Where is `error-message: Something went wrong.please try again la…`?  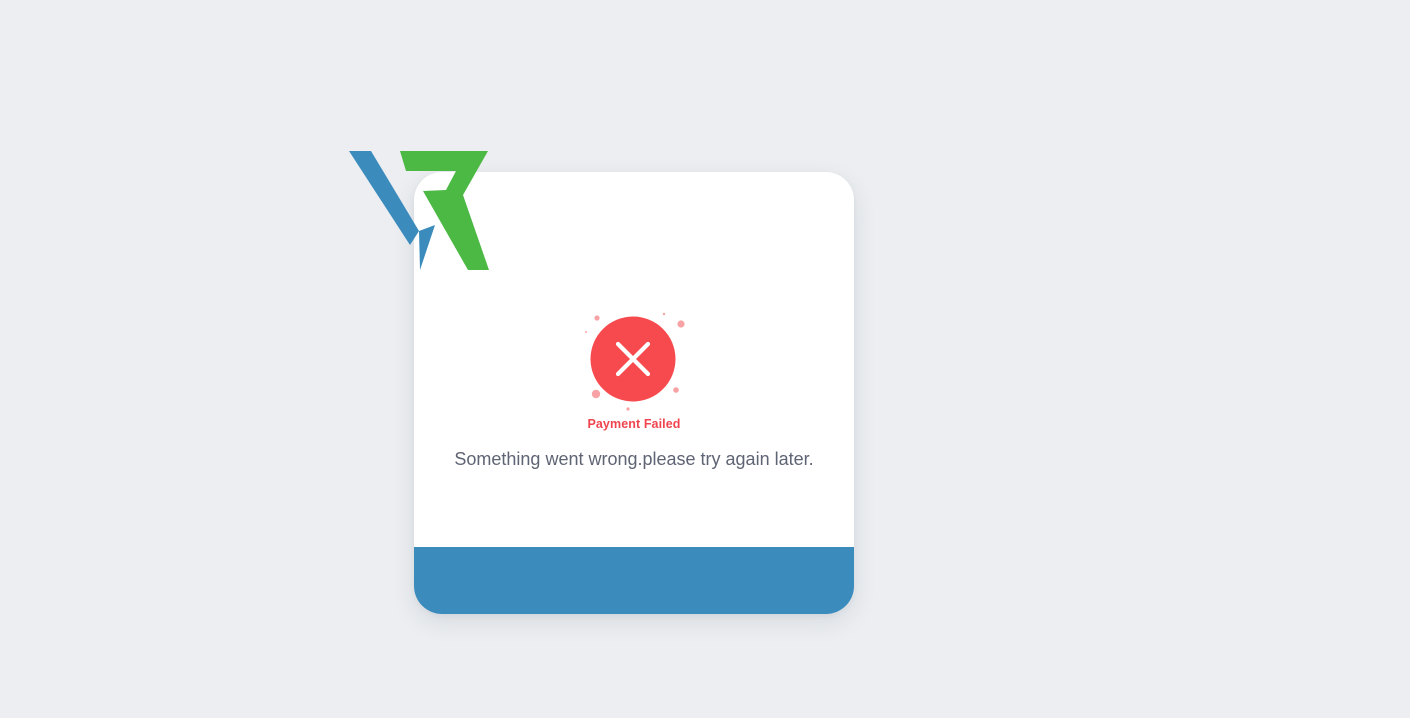
error-message: Something went wrong.please try again la… is located at coordinates (634, 459).